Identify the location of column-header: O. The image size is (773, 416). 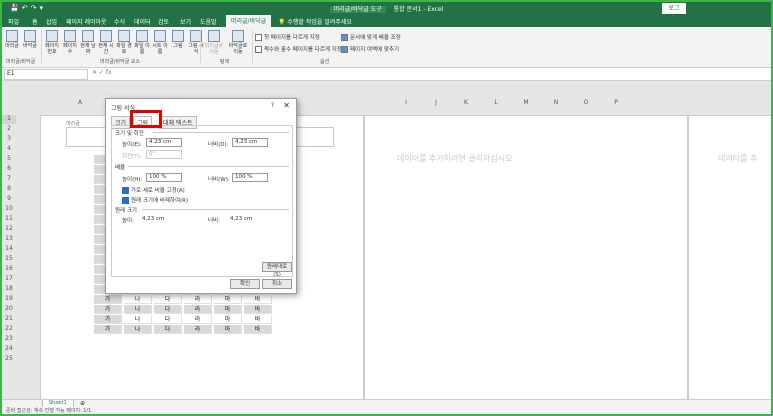
(586, 103).